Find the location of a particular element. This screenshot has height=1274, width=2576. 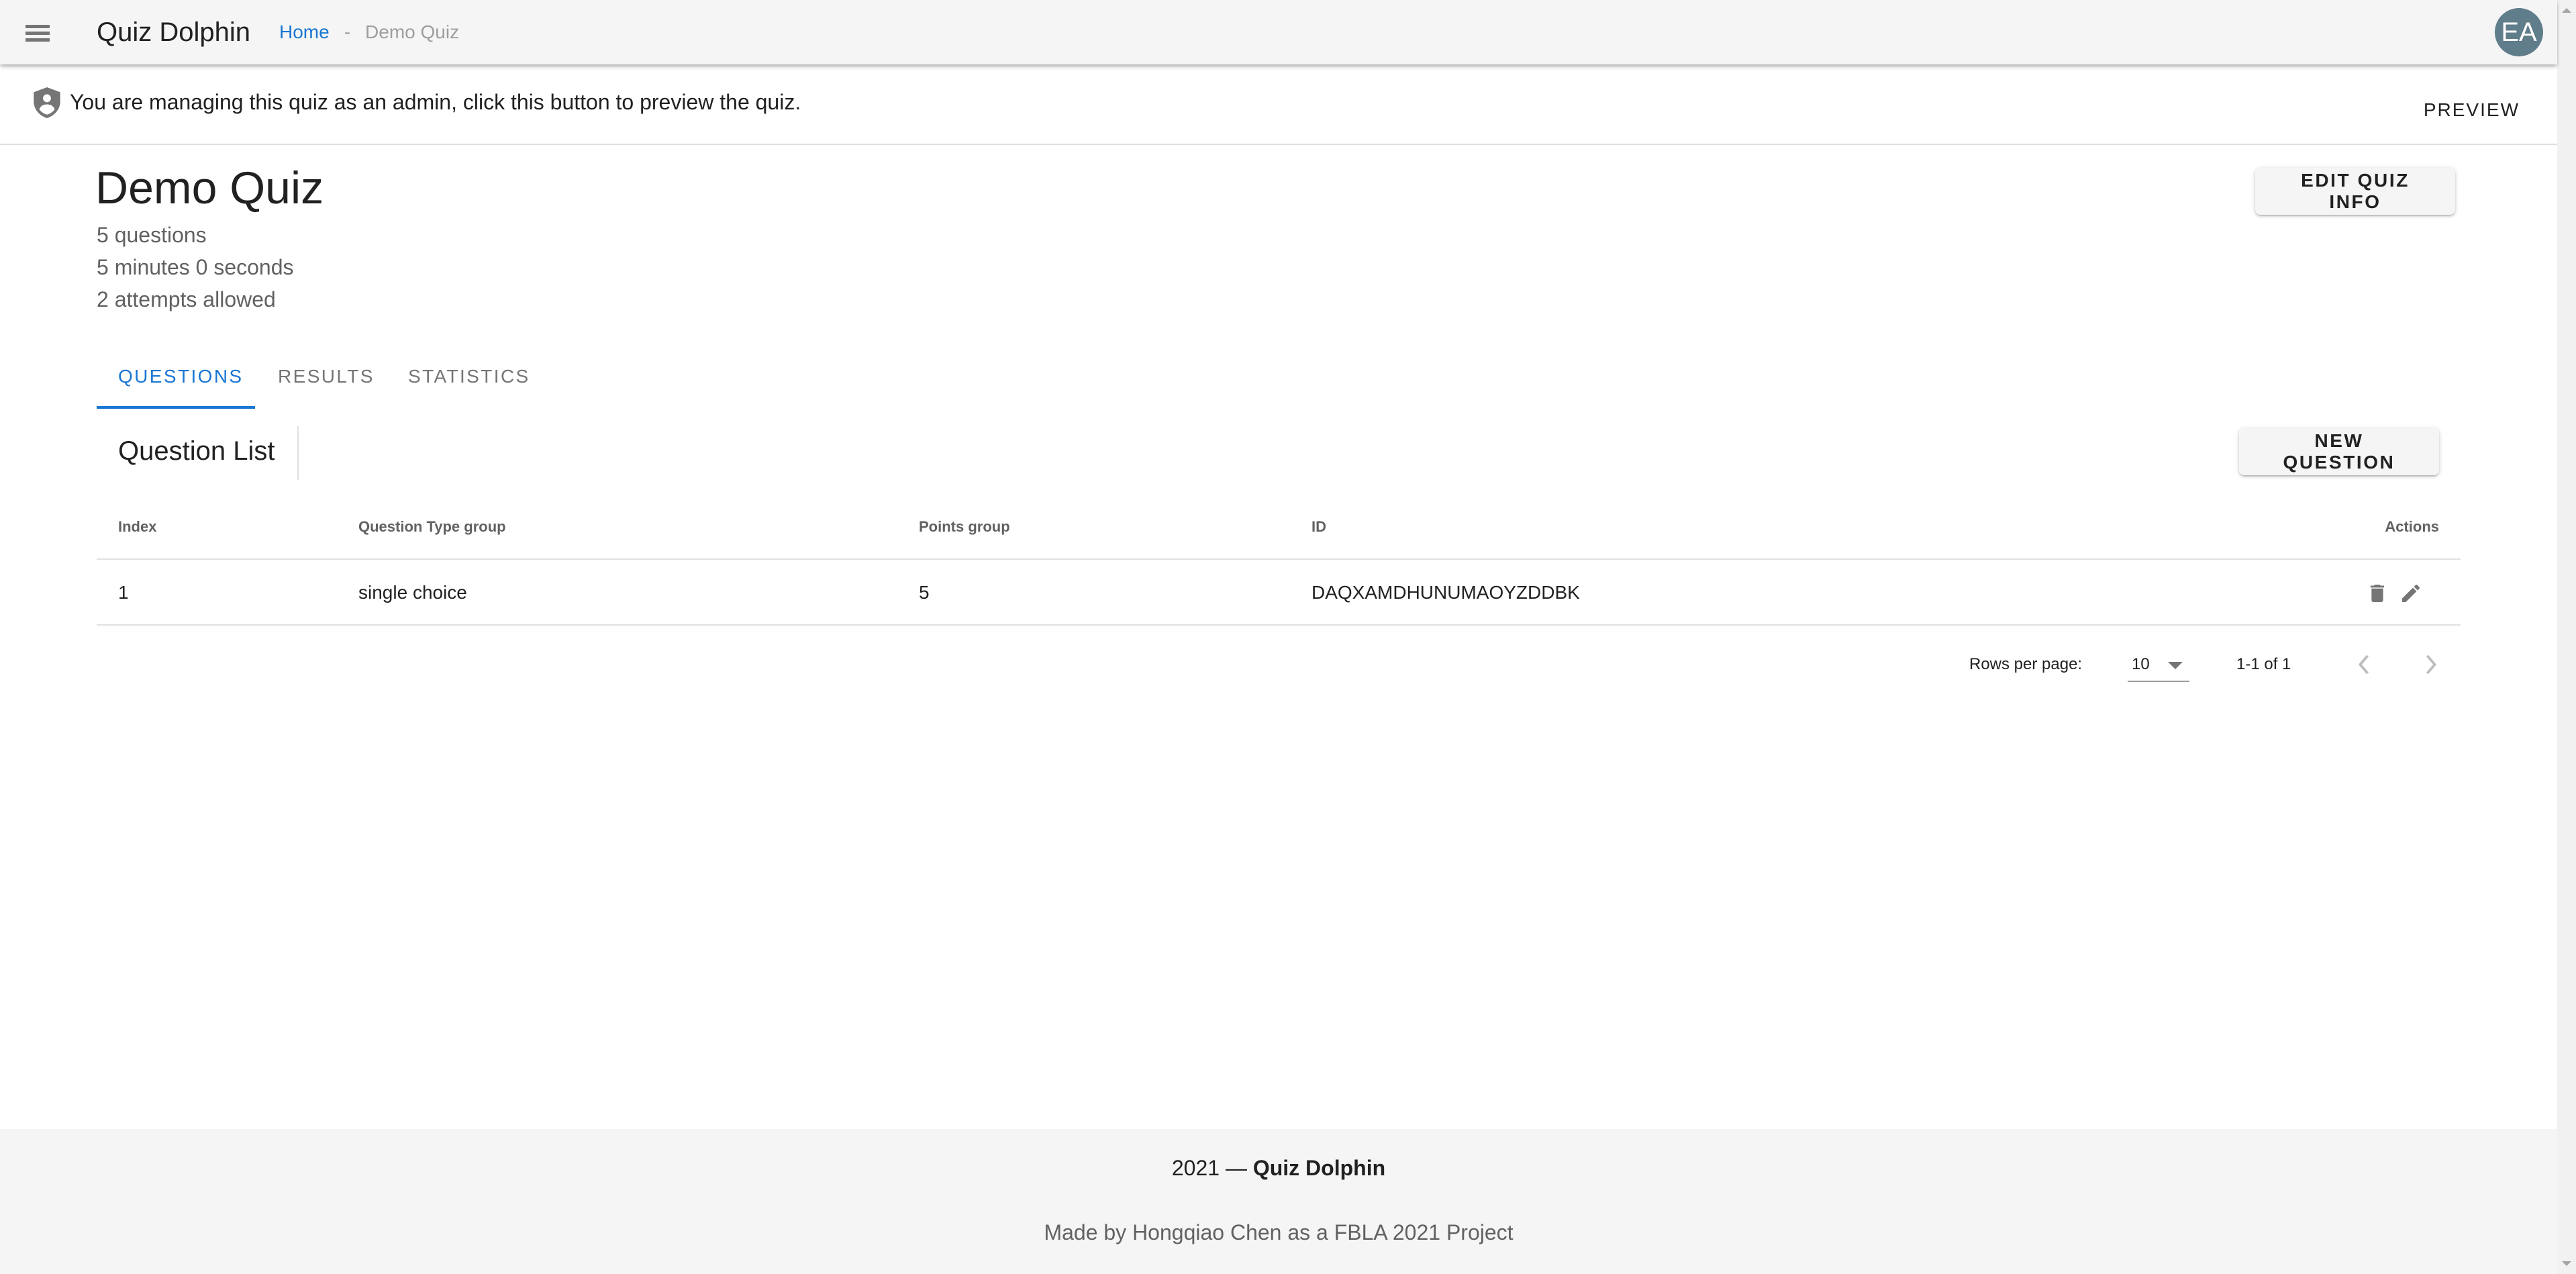

quiz-attempts: 2 attempts allowed is located at coordinates (186, 299).